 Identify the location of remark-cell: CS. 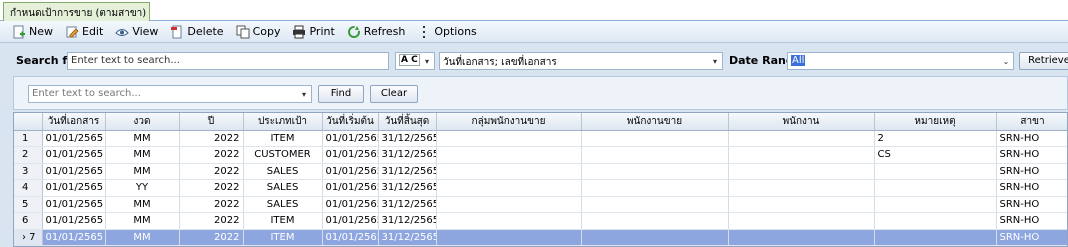
(935, 155).